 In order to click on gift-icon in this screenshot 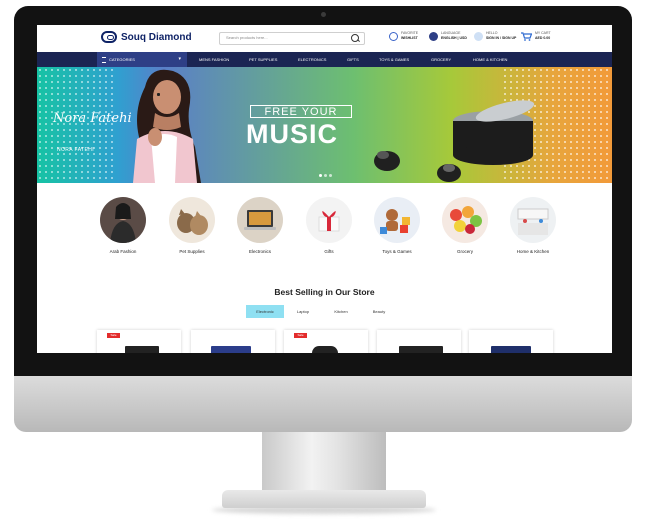, I will do `click(329, 220)`.